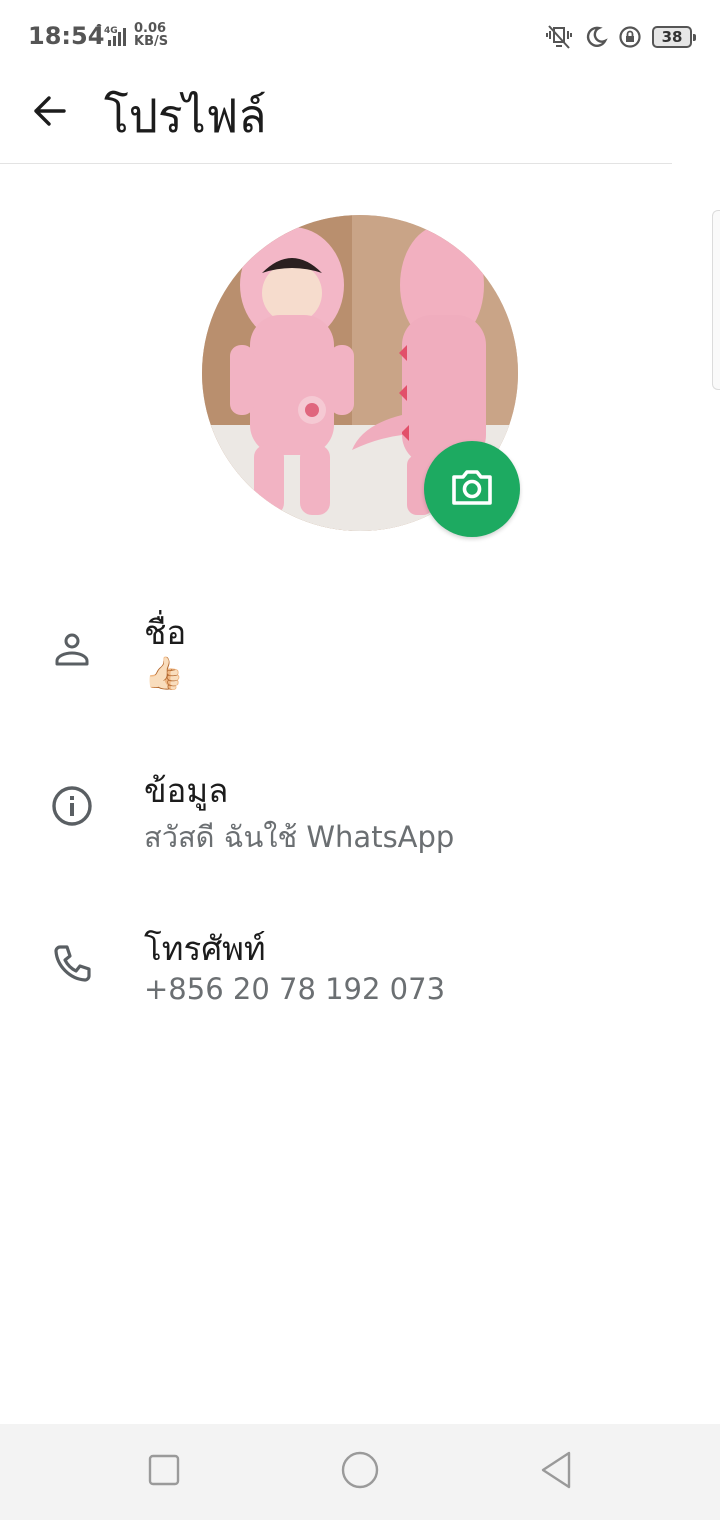 The height and width of the screenshot is (1520, 720). What do you see at coordinates (559, 37) in the screenshot?
I see `vibrate-icon` at bounding box center [559, 37].